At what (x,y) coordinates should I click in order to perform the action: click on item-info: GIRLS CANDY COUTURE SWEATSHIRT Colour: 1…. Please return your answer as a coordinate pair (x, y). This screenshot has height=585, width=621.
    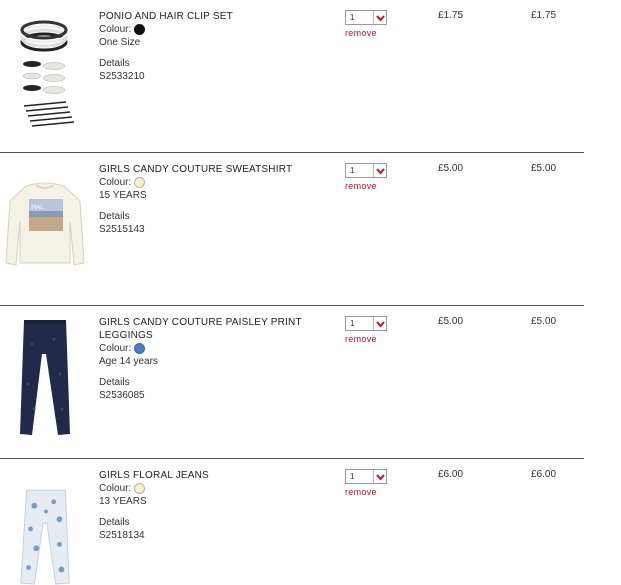
    Looking at the image, I should click on (209, 199).